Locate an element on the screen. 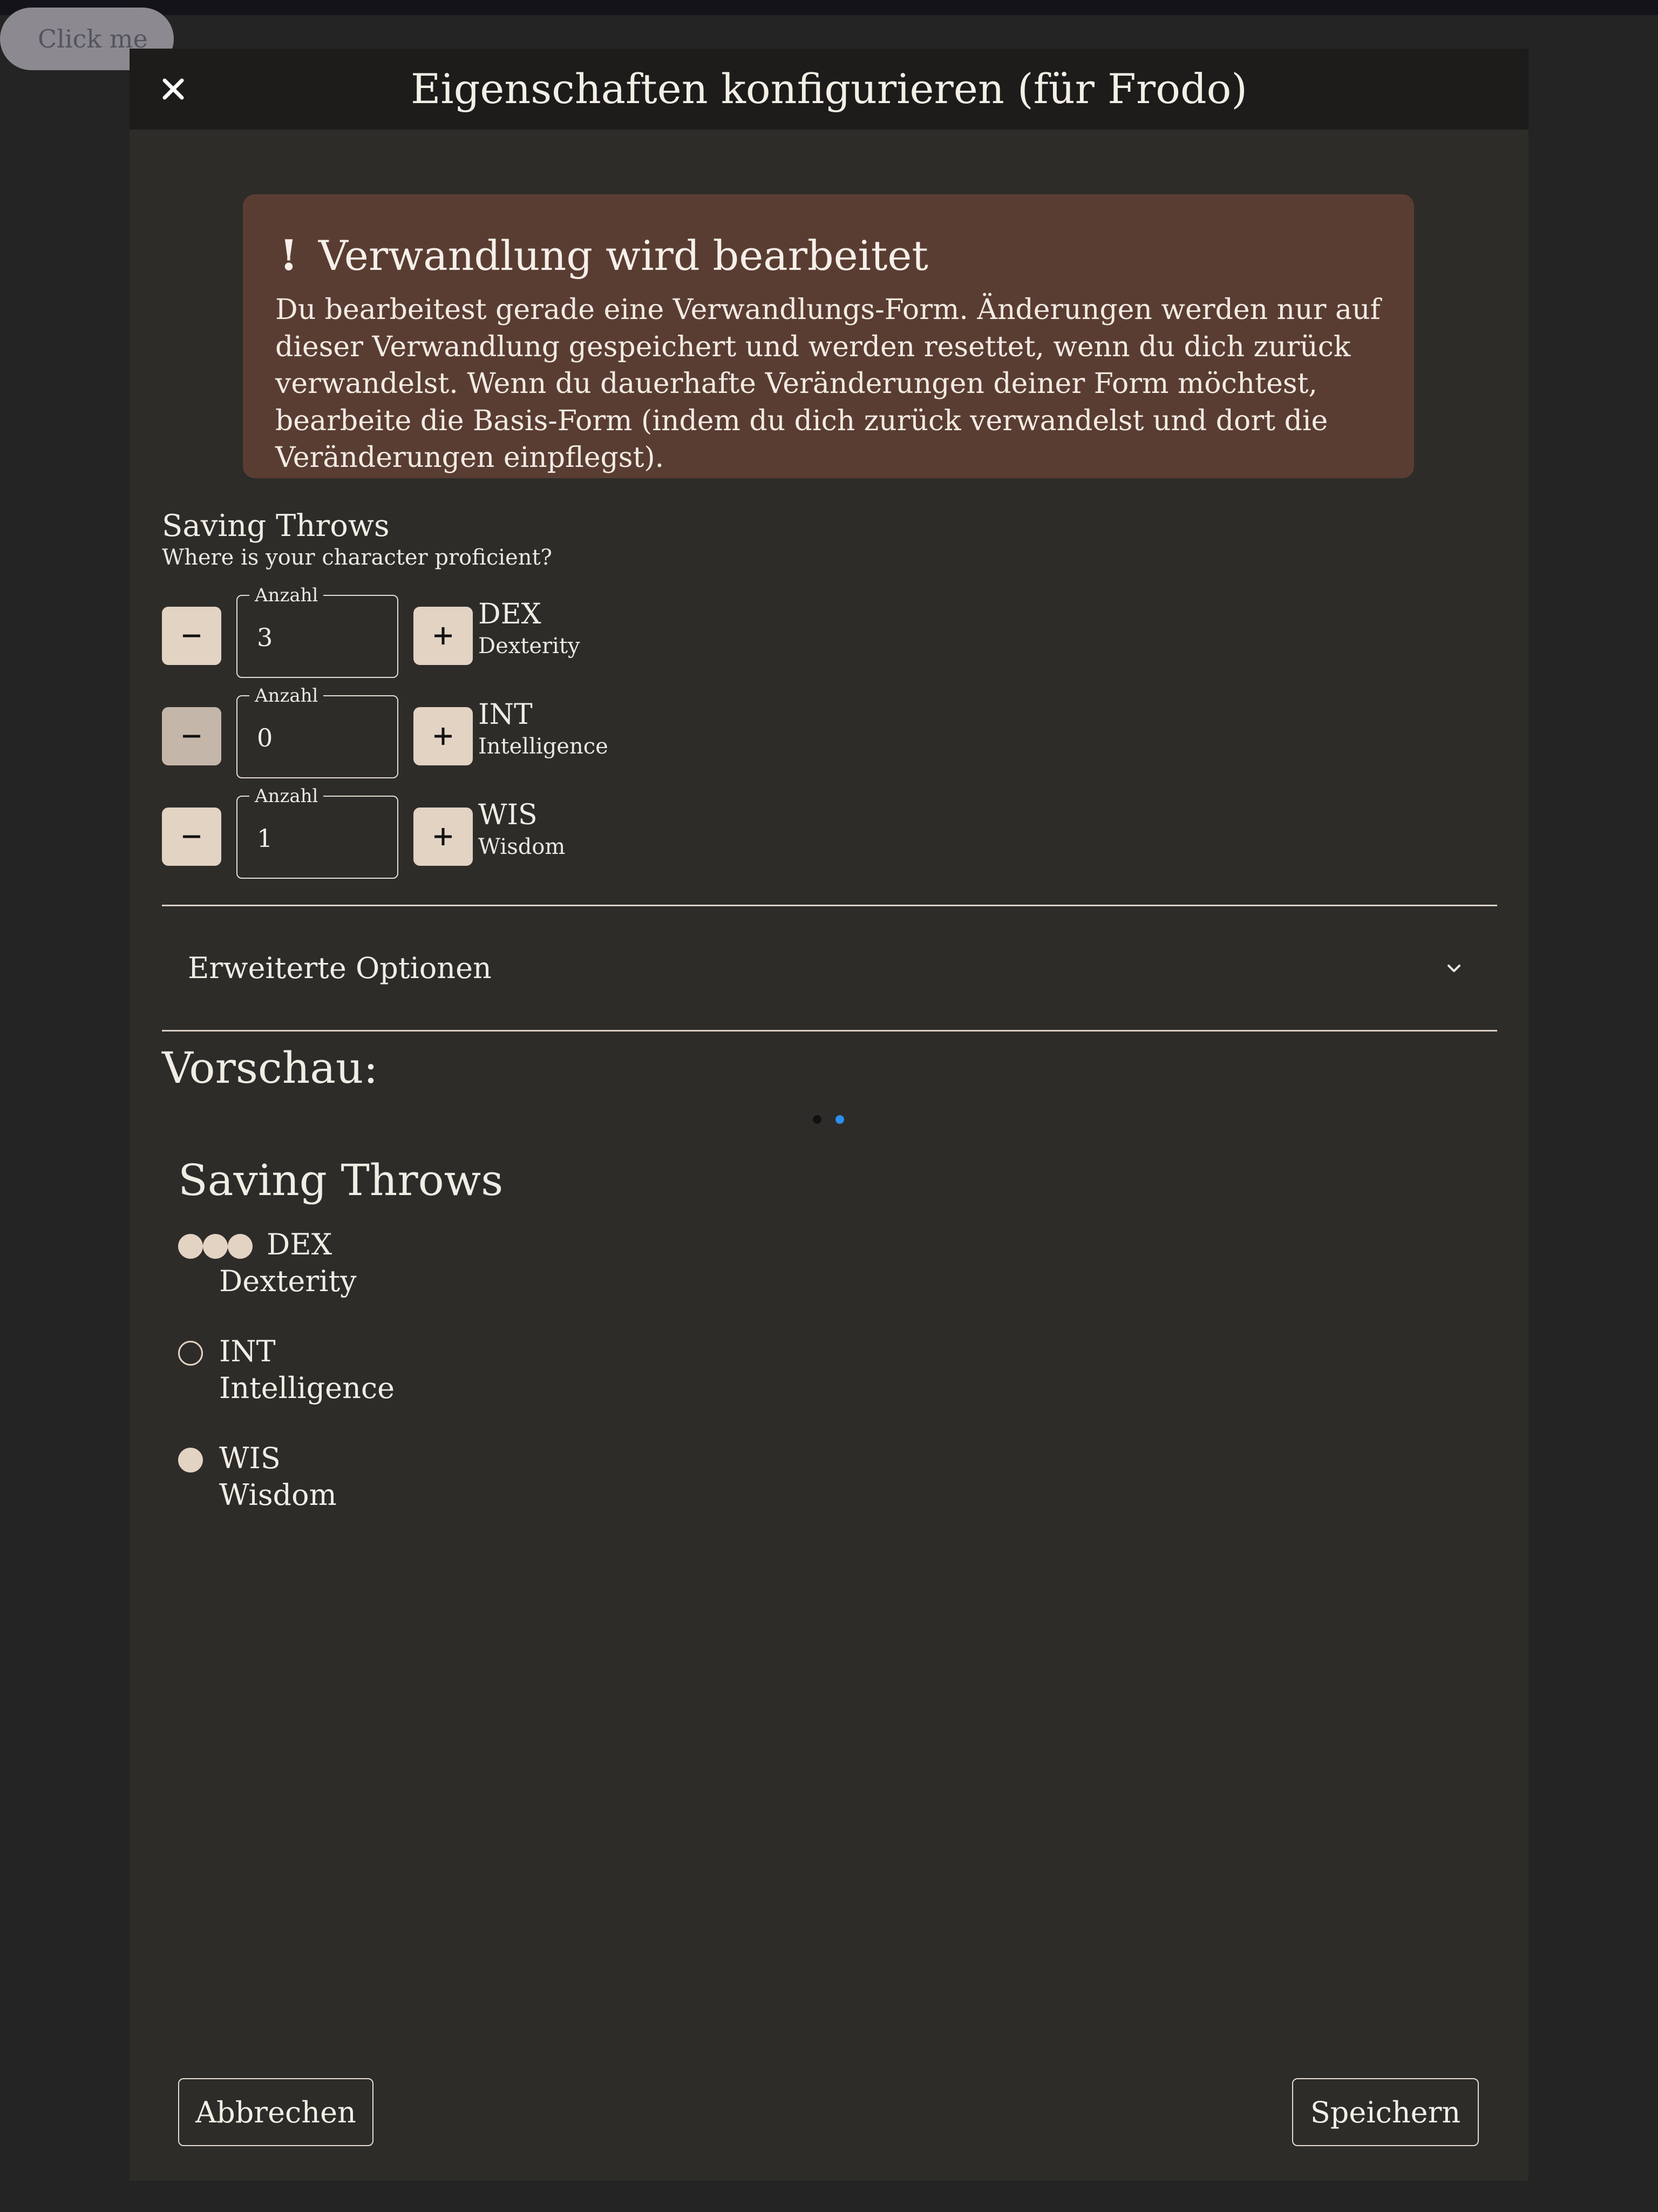 This screenshot has width=1658, height=2212. saving-throw-row-wis: Anzahl 1 WIS Wisdom is located at coordinates (486, 834).